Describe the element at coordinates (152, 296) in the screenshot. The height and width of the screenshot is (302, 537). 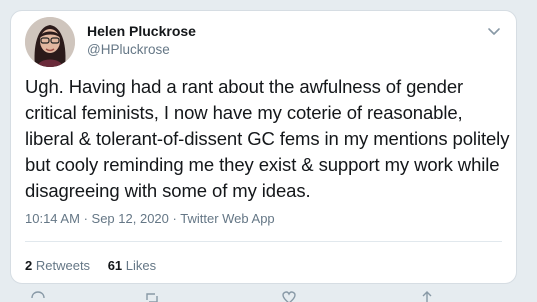
I see `retweet-icon` at that location.